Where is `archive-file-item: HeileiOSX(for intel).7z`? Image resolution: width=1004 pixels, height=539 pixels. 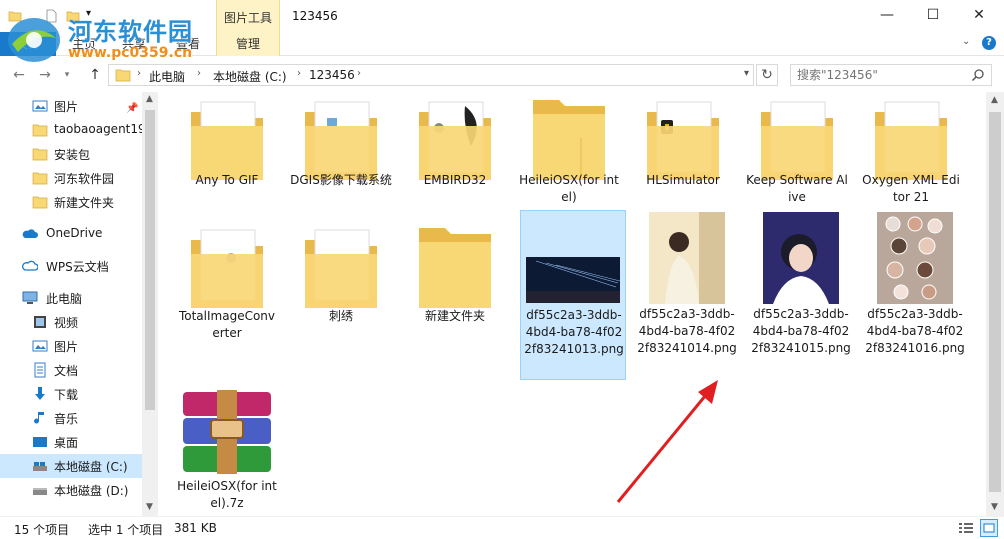 archive-file-item: HeileiOSX(for intel).7z is located at coordinates (227, 449).